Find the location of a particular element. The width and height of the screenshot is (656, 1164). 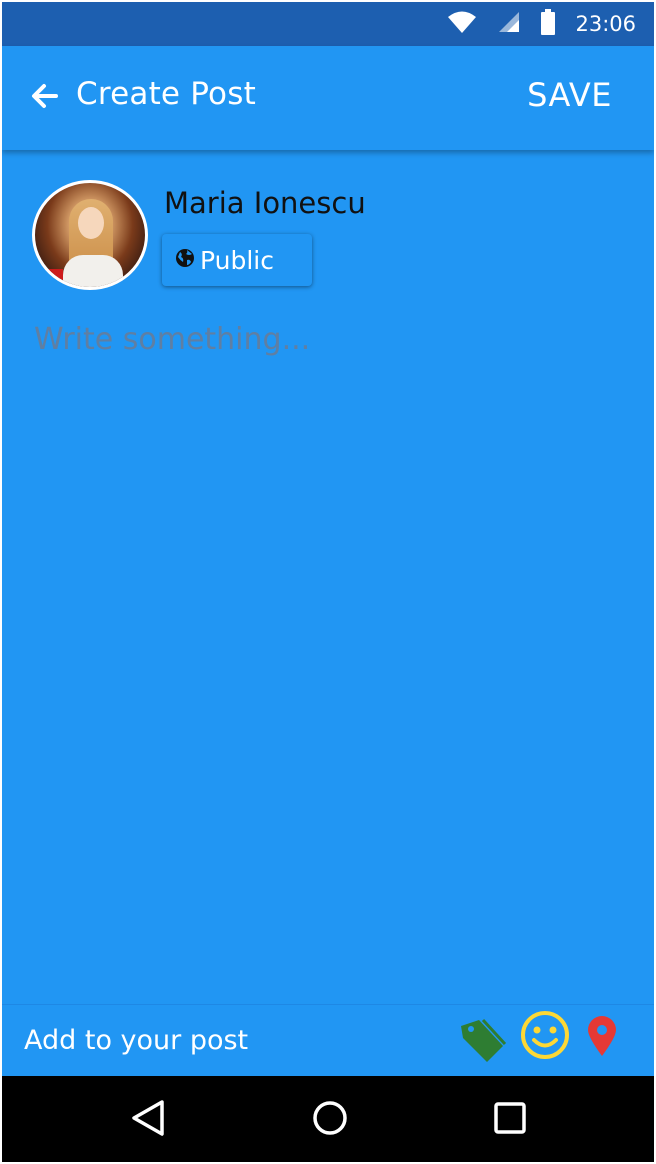

nav-recents-button is located at coordinates (510, 1120).